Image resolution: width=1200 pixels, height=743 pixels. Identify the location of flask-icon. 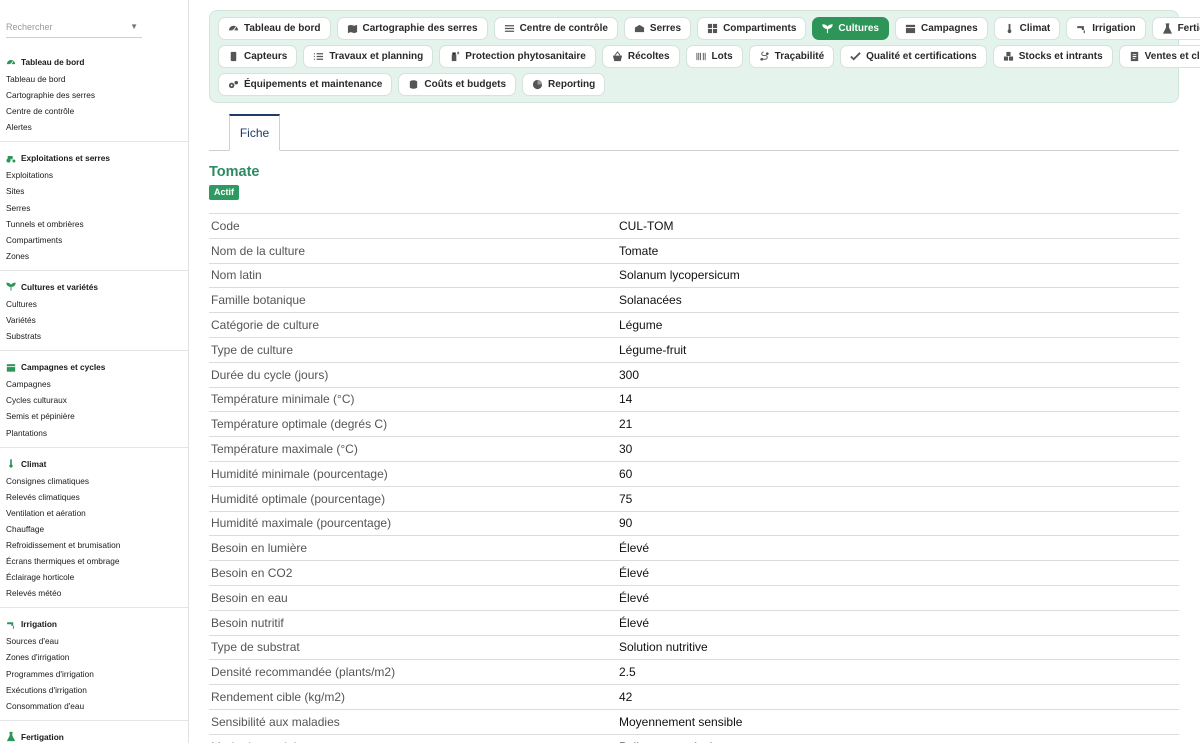
(1167, 28).